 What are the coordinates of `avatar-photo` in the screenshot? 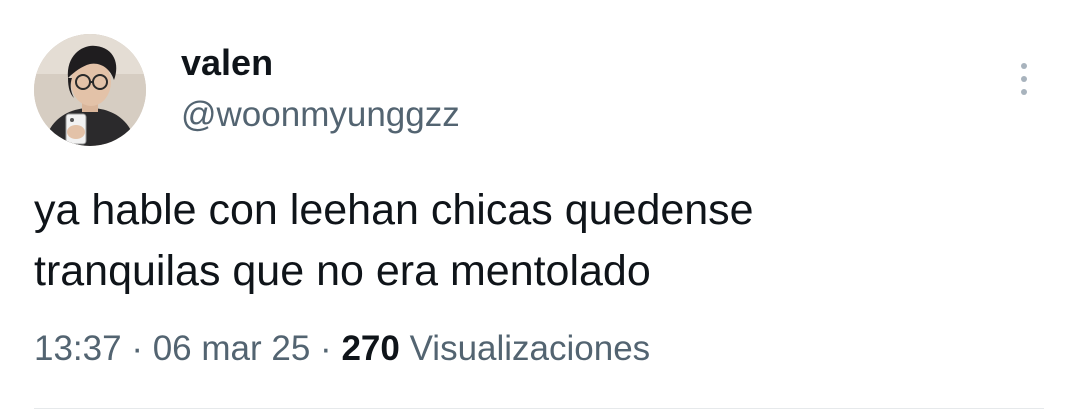 It's located at (90, 90).